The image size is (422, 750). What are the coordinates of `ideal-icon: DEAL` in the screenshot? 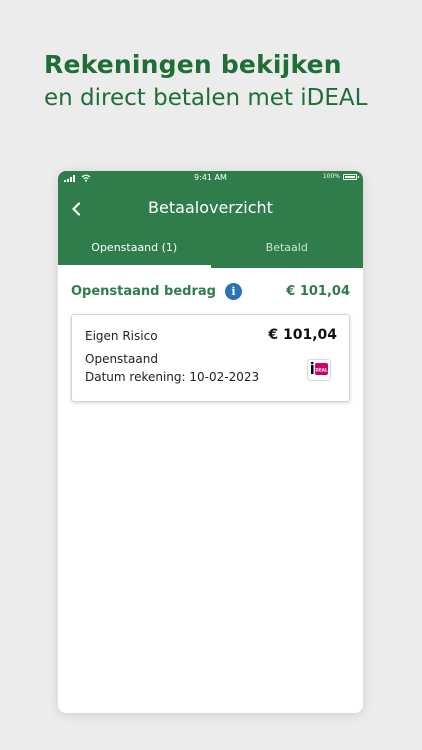 It's located at (319, 370).